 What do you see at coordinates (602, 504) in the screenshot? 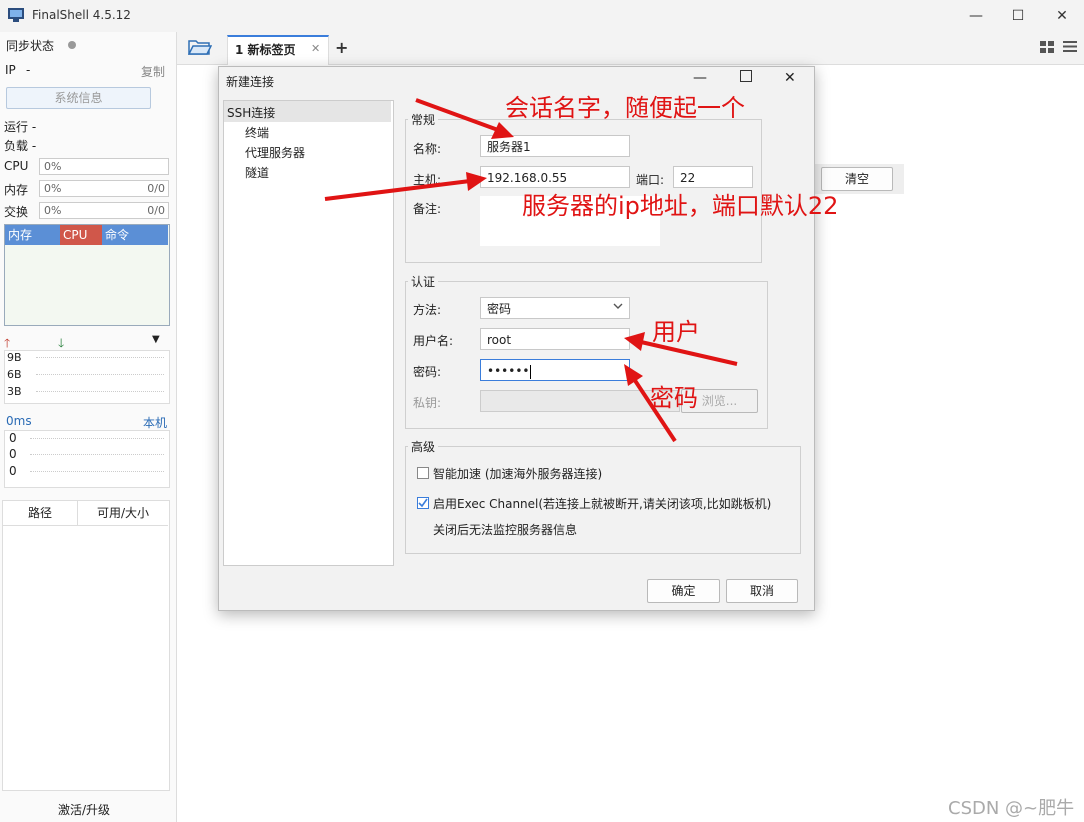
I see `exec-channel-label: 启用Exec Channel(若连接上就被断开,请关闭该项,比如跳板机)` at bounding box center [602, 504].